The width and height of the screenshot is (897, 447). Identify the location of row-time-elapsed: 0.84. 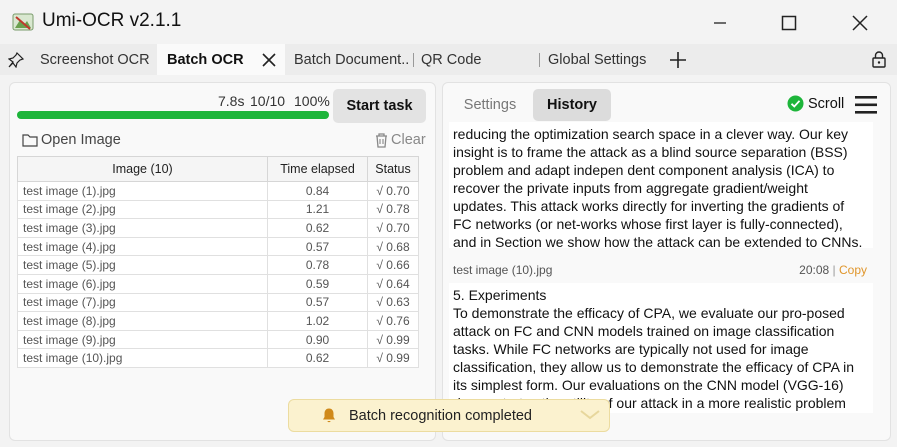
(317, 191).